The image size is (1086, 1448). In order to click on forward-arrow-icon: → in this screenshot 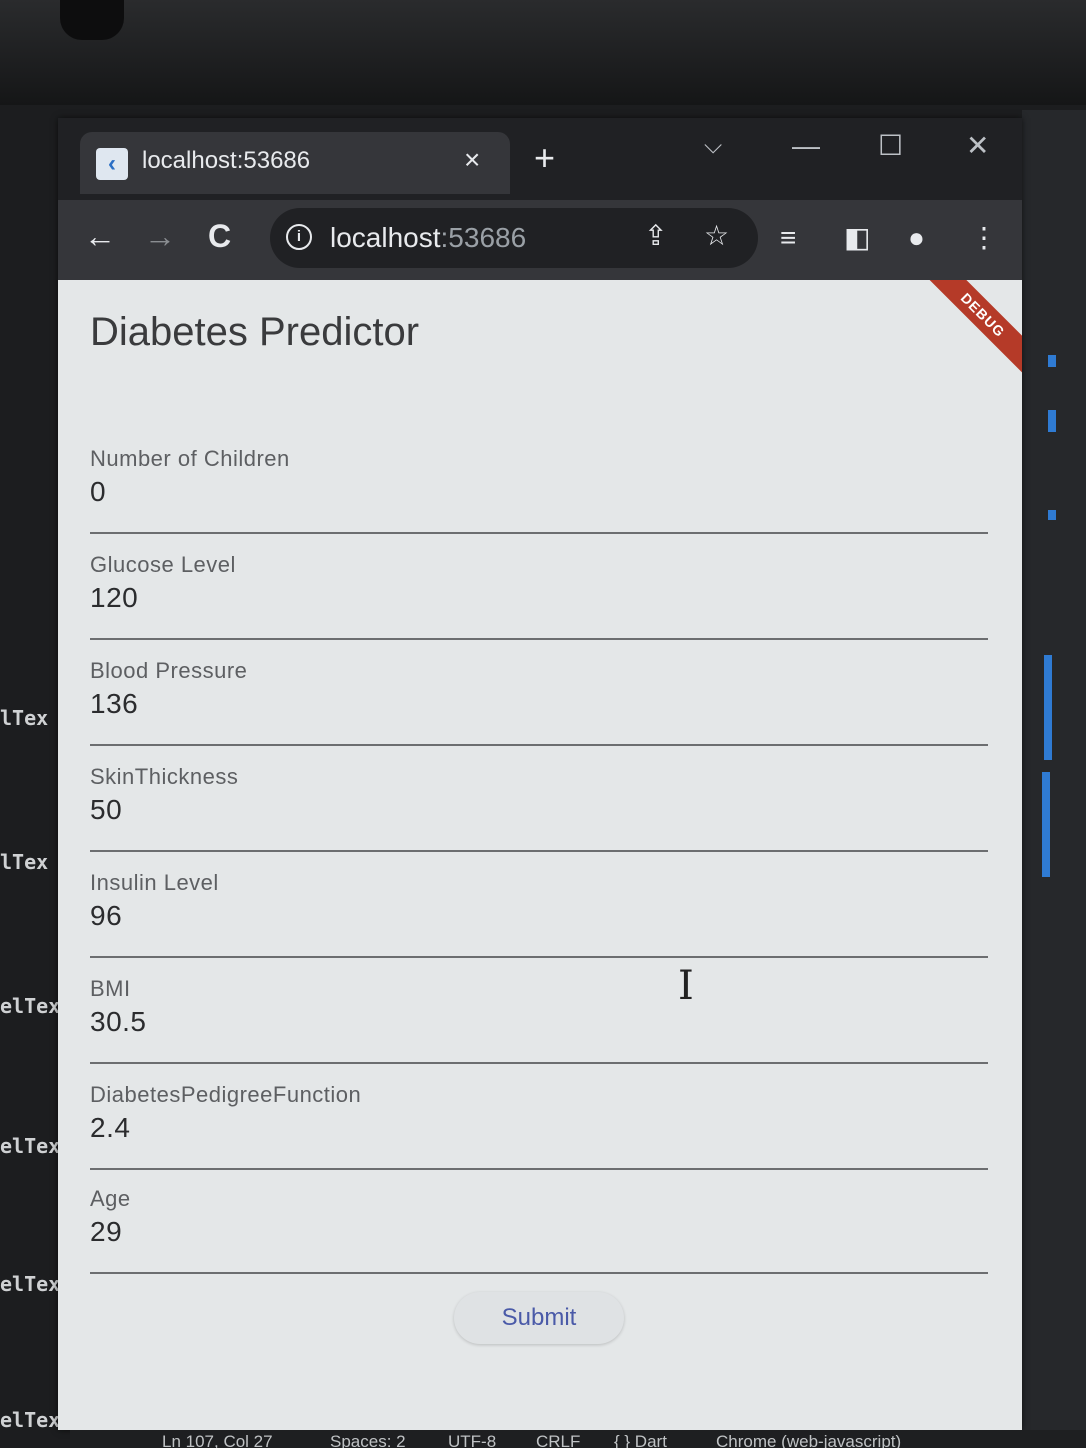, I will do `click(160, 236)`.